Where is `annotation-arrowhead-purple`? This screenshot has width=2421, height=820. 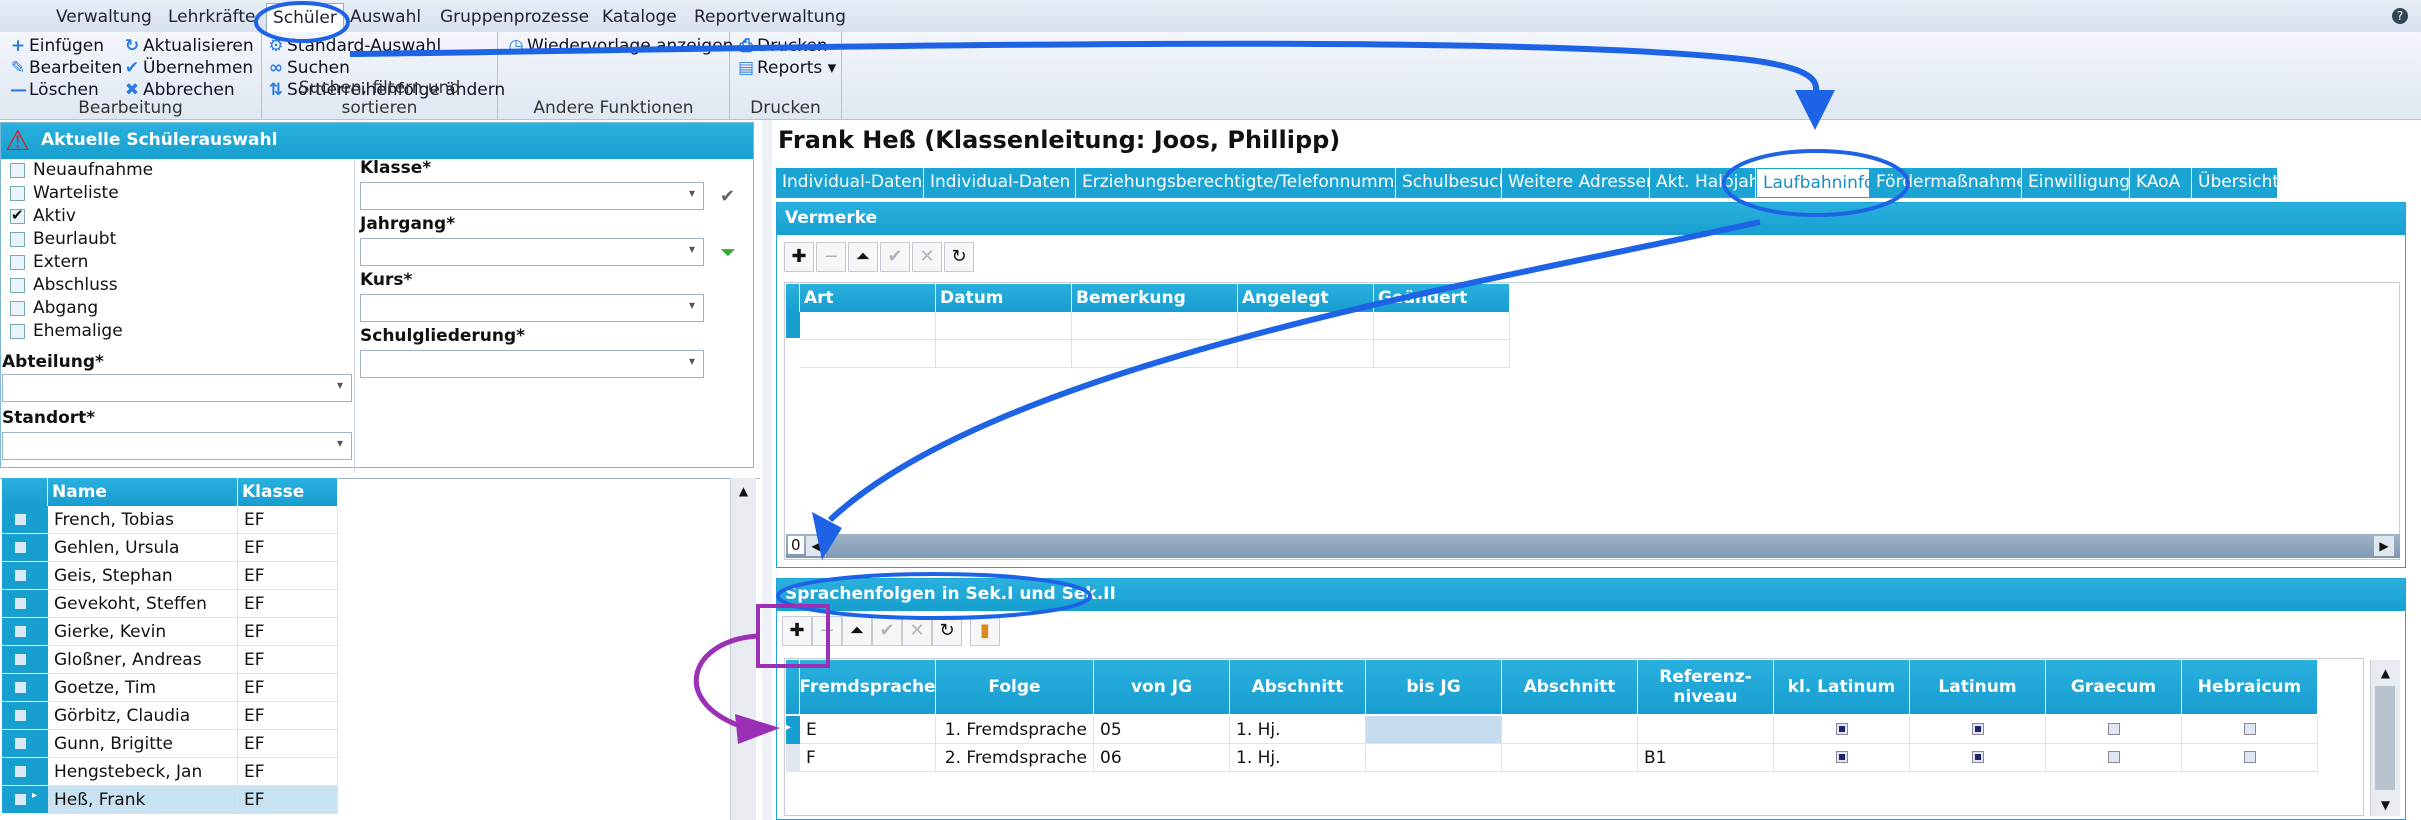
annotation-arrowhead-purple is located at coordinates (757, 729).